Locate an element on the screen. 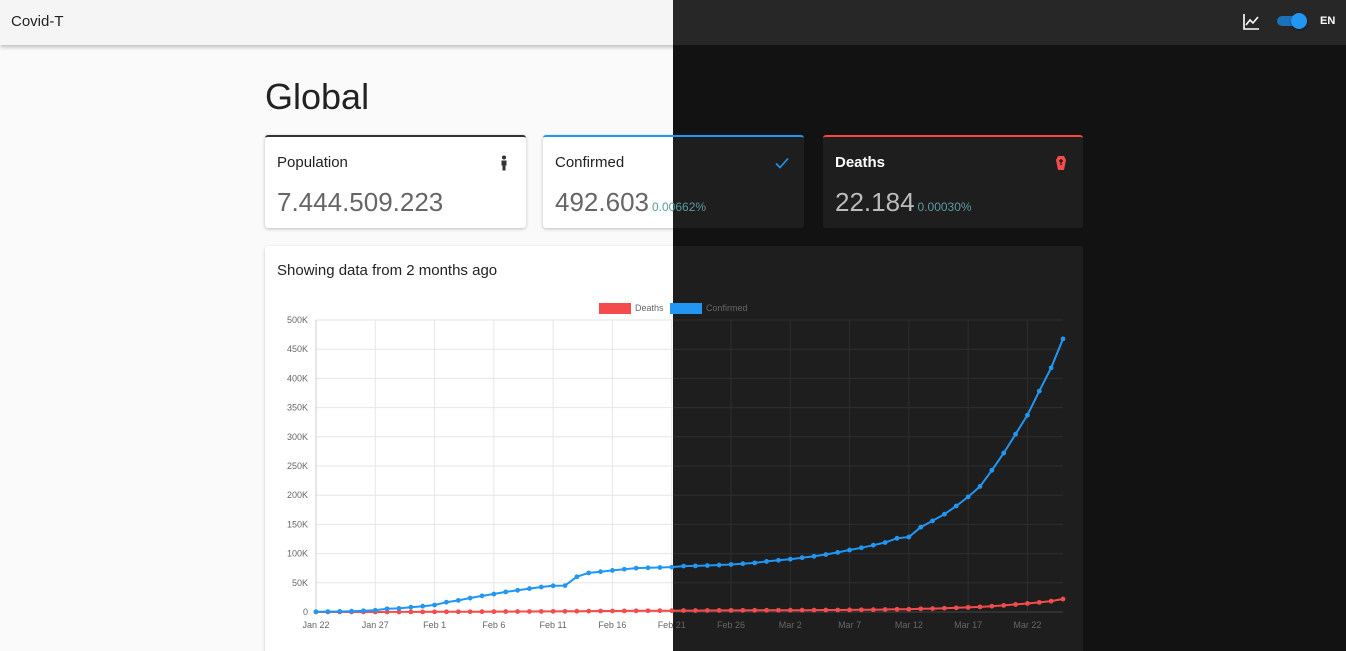 This screenshot has width=1346, height=651. x-tick-label: Feb 26 is located at coordinates (731, 625).